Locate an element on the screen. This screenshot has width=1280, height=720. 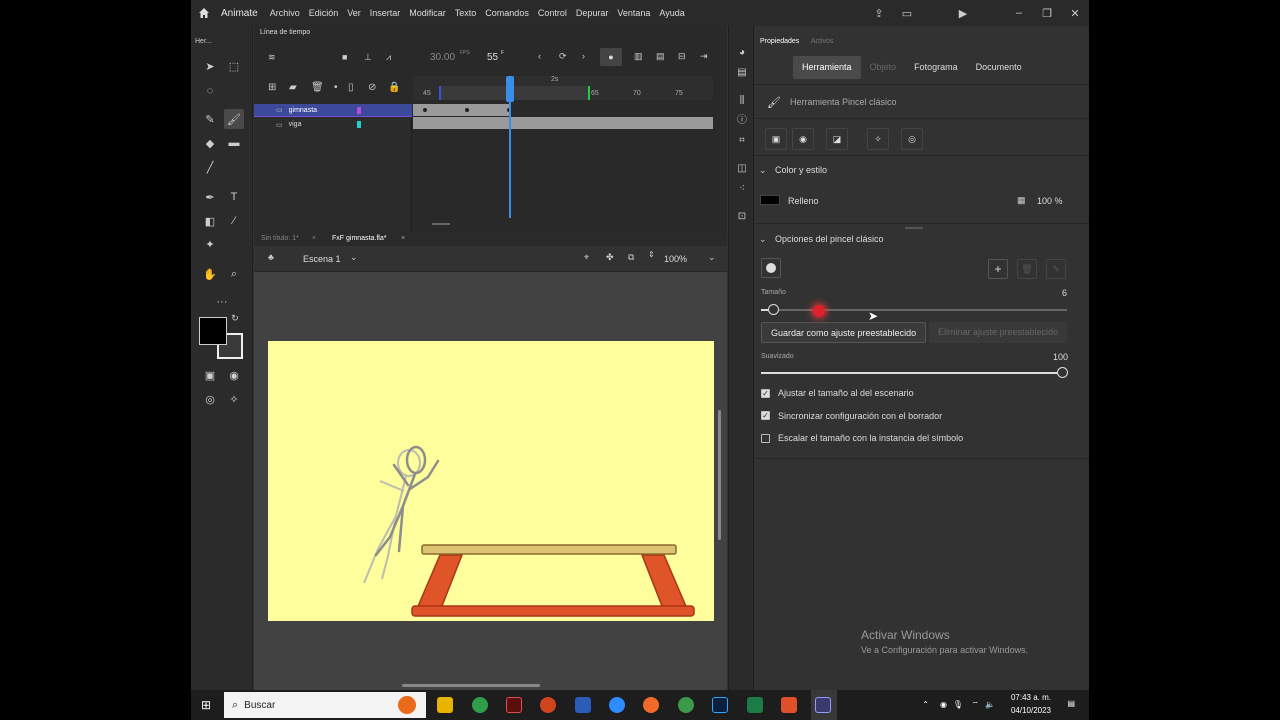
camera-icon: ■ is located at coordinates (344, 57).